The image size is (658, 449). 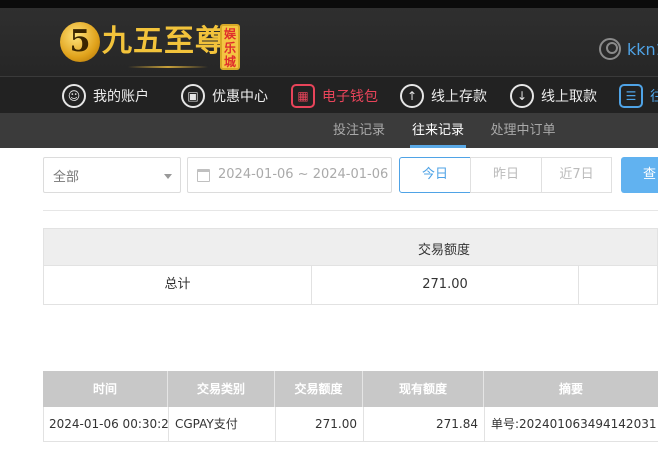 What do you see at coordinates (412, 95) in the screenshot?
I see `deposit-icon: ↑` at bounding box center [412, 95].